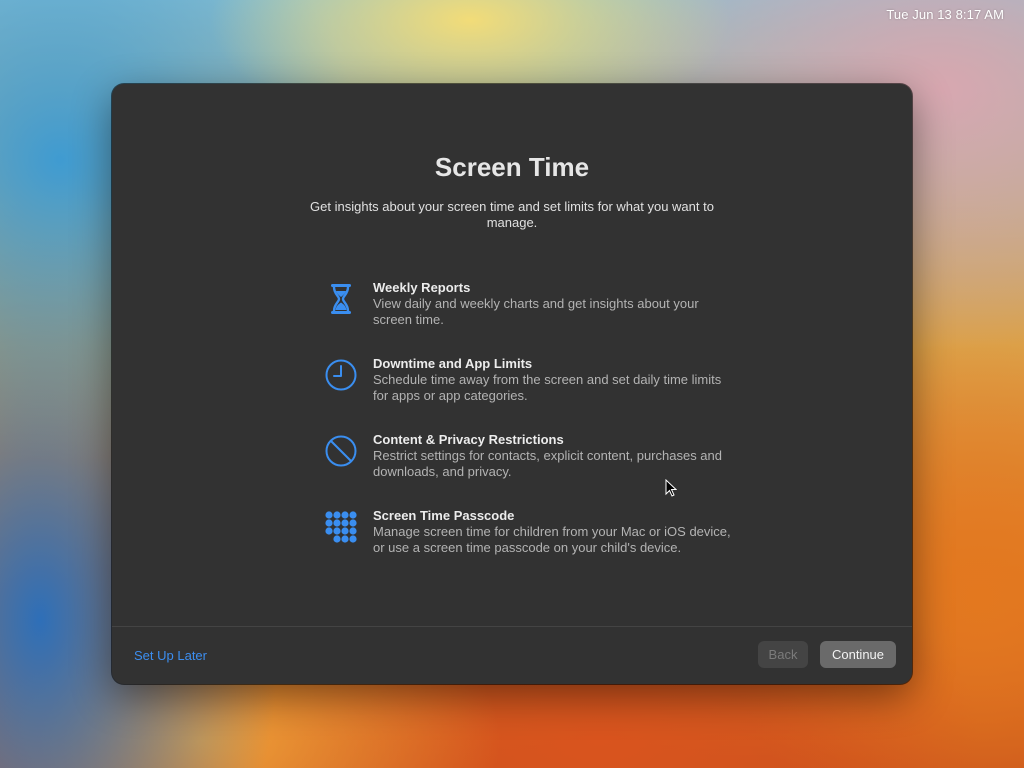 The image size is (1024, 768). Describe the element at coordinates (453, 363) in the screenshot. I see `feature-title: Downtime and App Limits` at that location.